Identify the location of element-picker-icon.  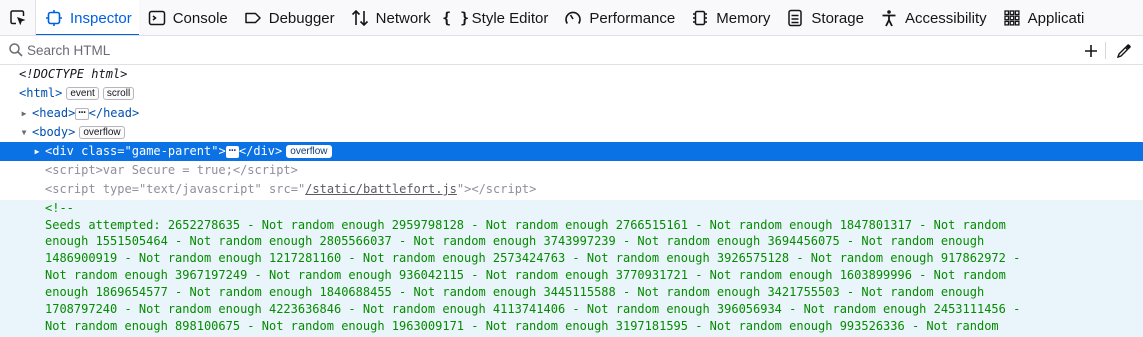
(17, 18).